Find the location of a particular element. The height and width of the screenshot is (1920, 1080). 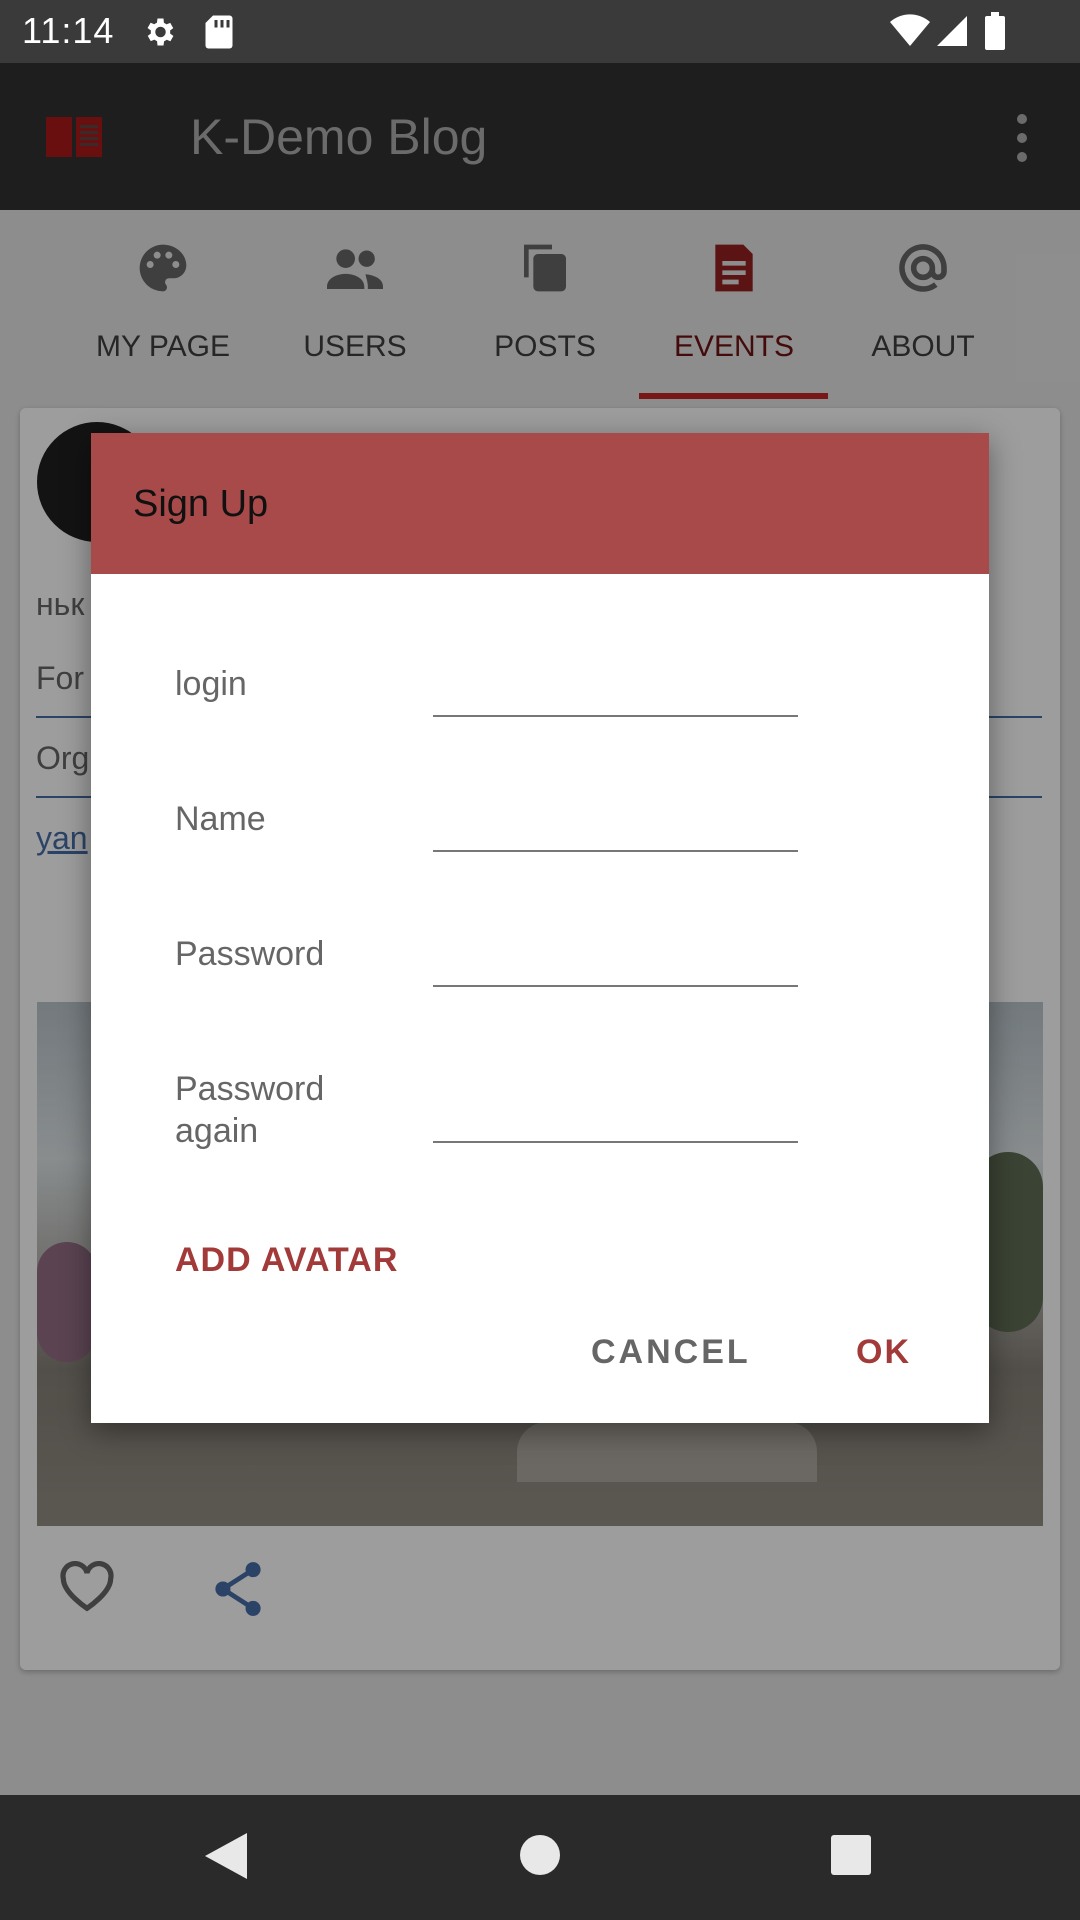

status-bar: 11:14 is located at coordinates (540, 31).